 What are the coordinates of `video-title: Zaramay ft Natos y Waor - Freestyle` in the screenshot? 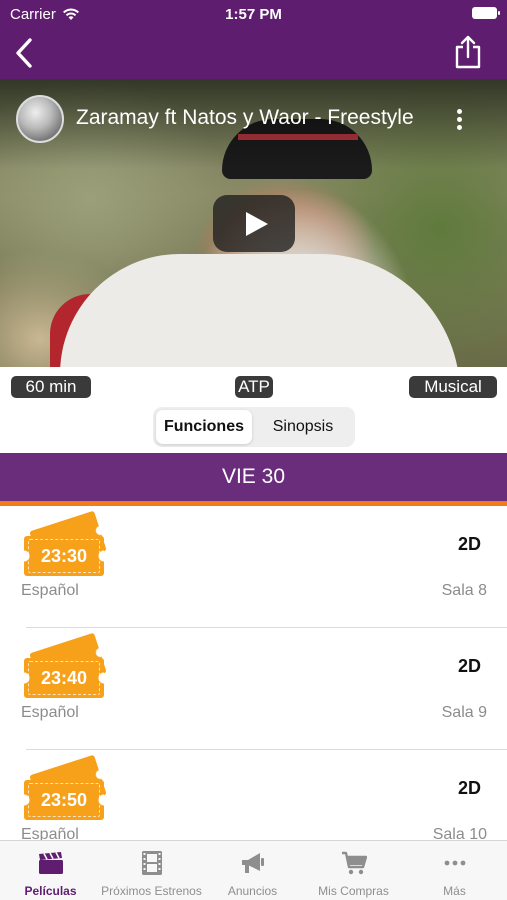 It's located at (261, 118).